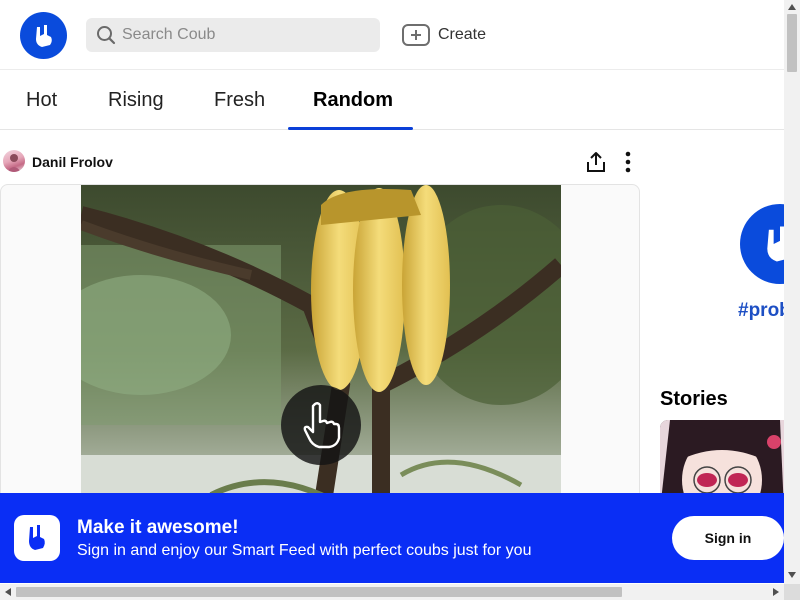  I want to click on banner-logo, so click(37, 538).